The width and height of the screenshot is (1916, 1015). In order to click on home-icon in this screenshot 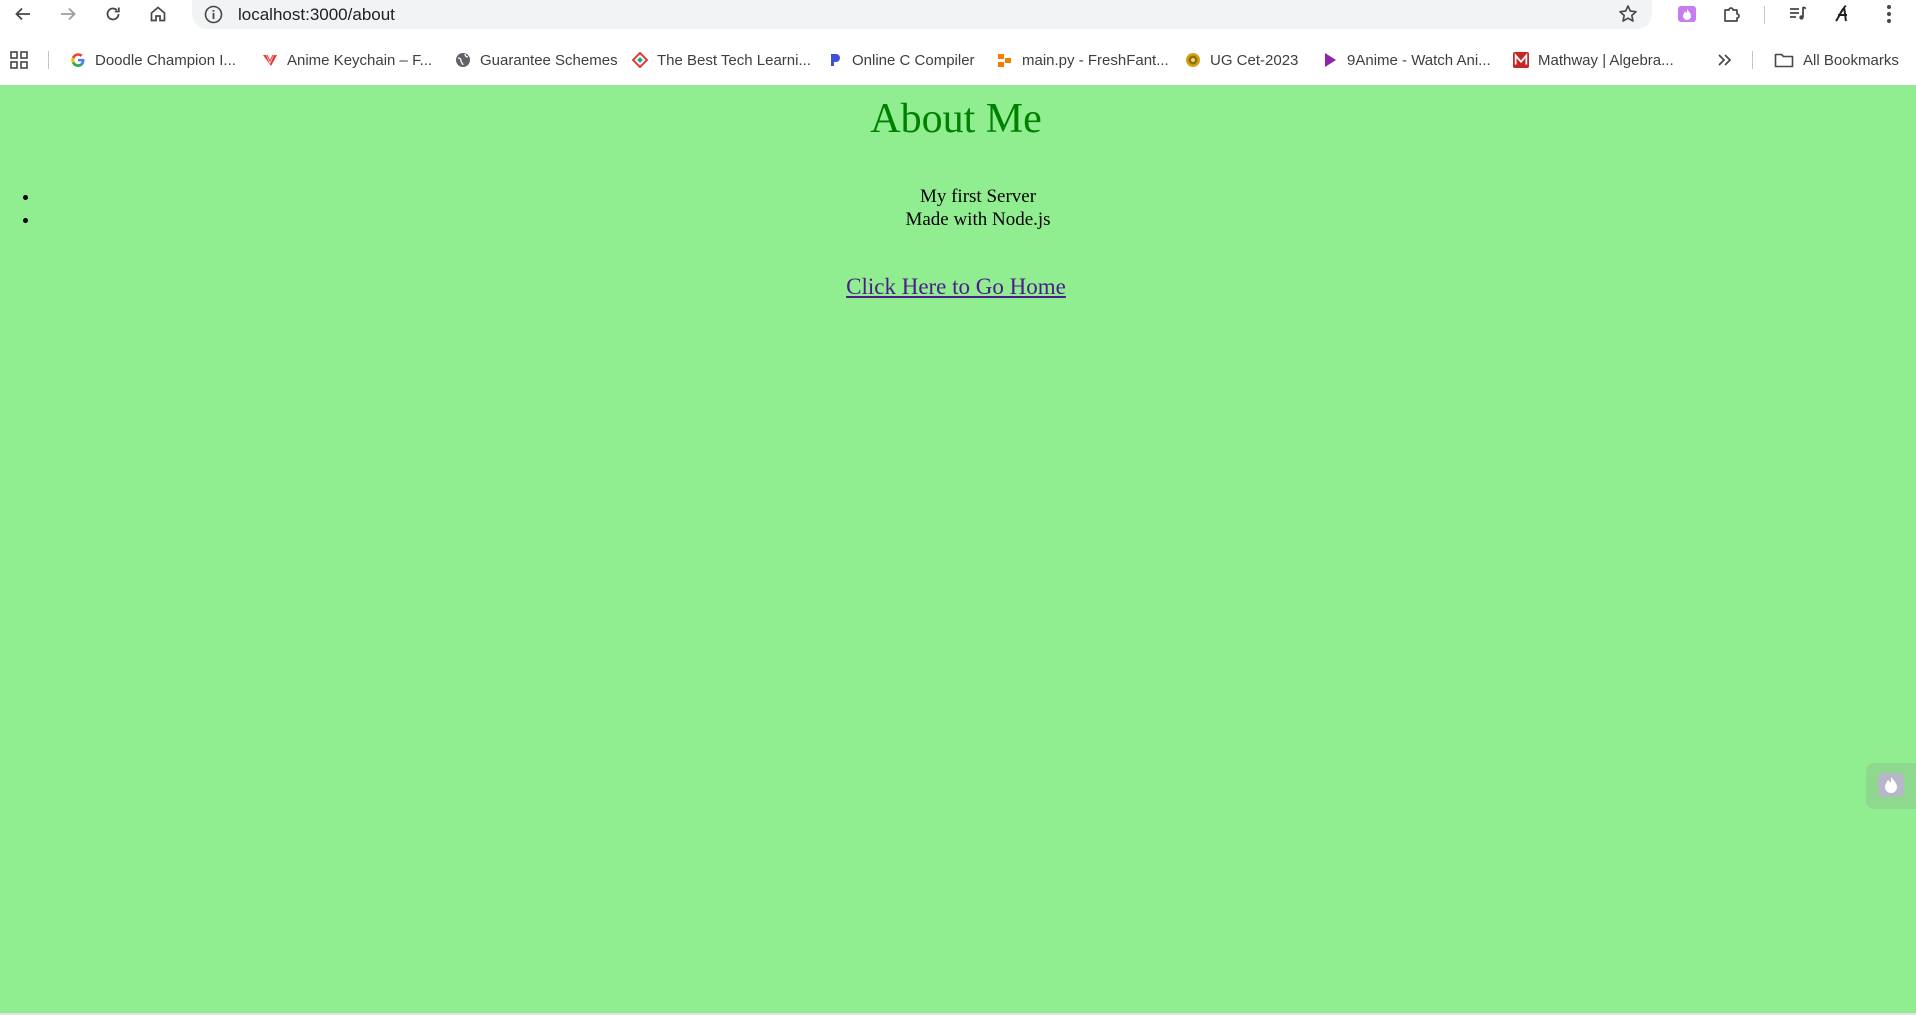, I will do `click(158, 14)`.